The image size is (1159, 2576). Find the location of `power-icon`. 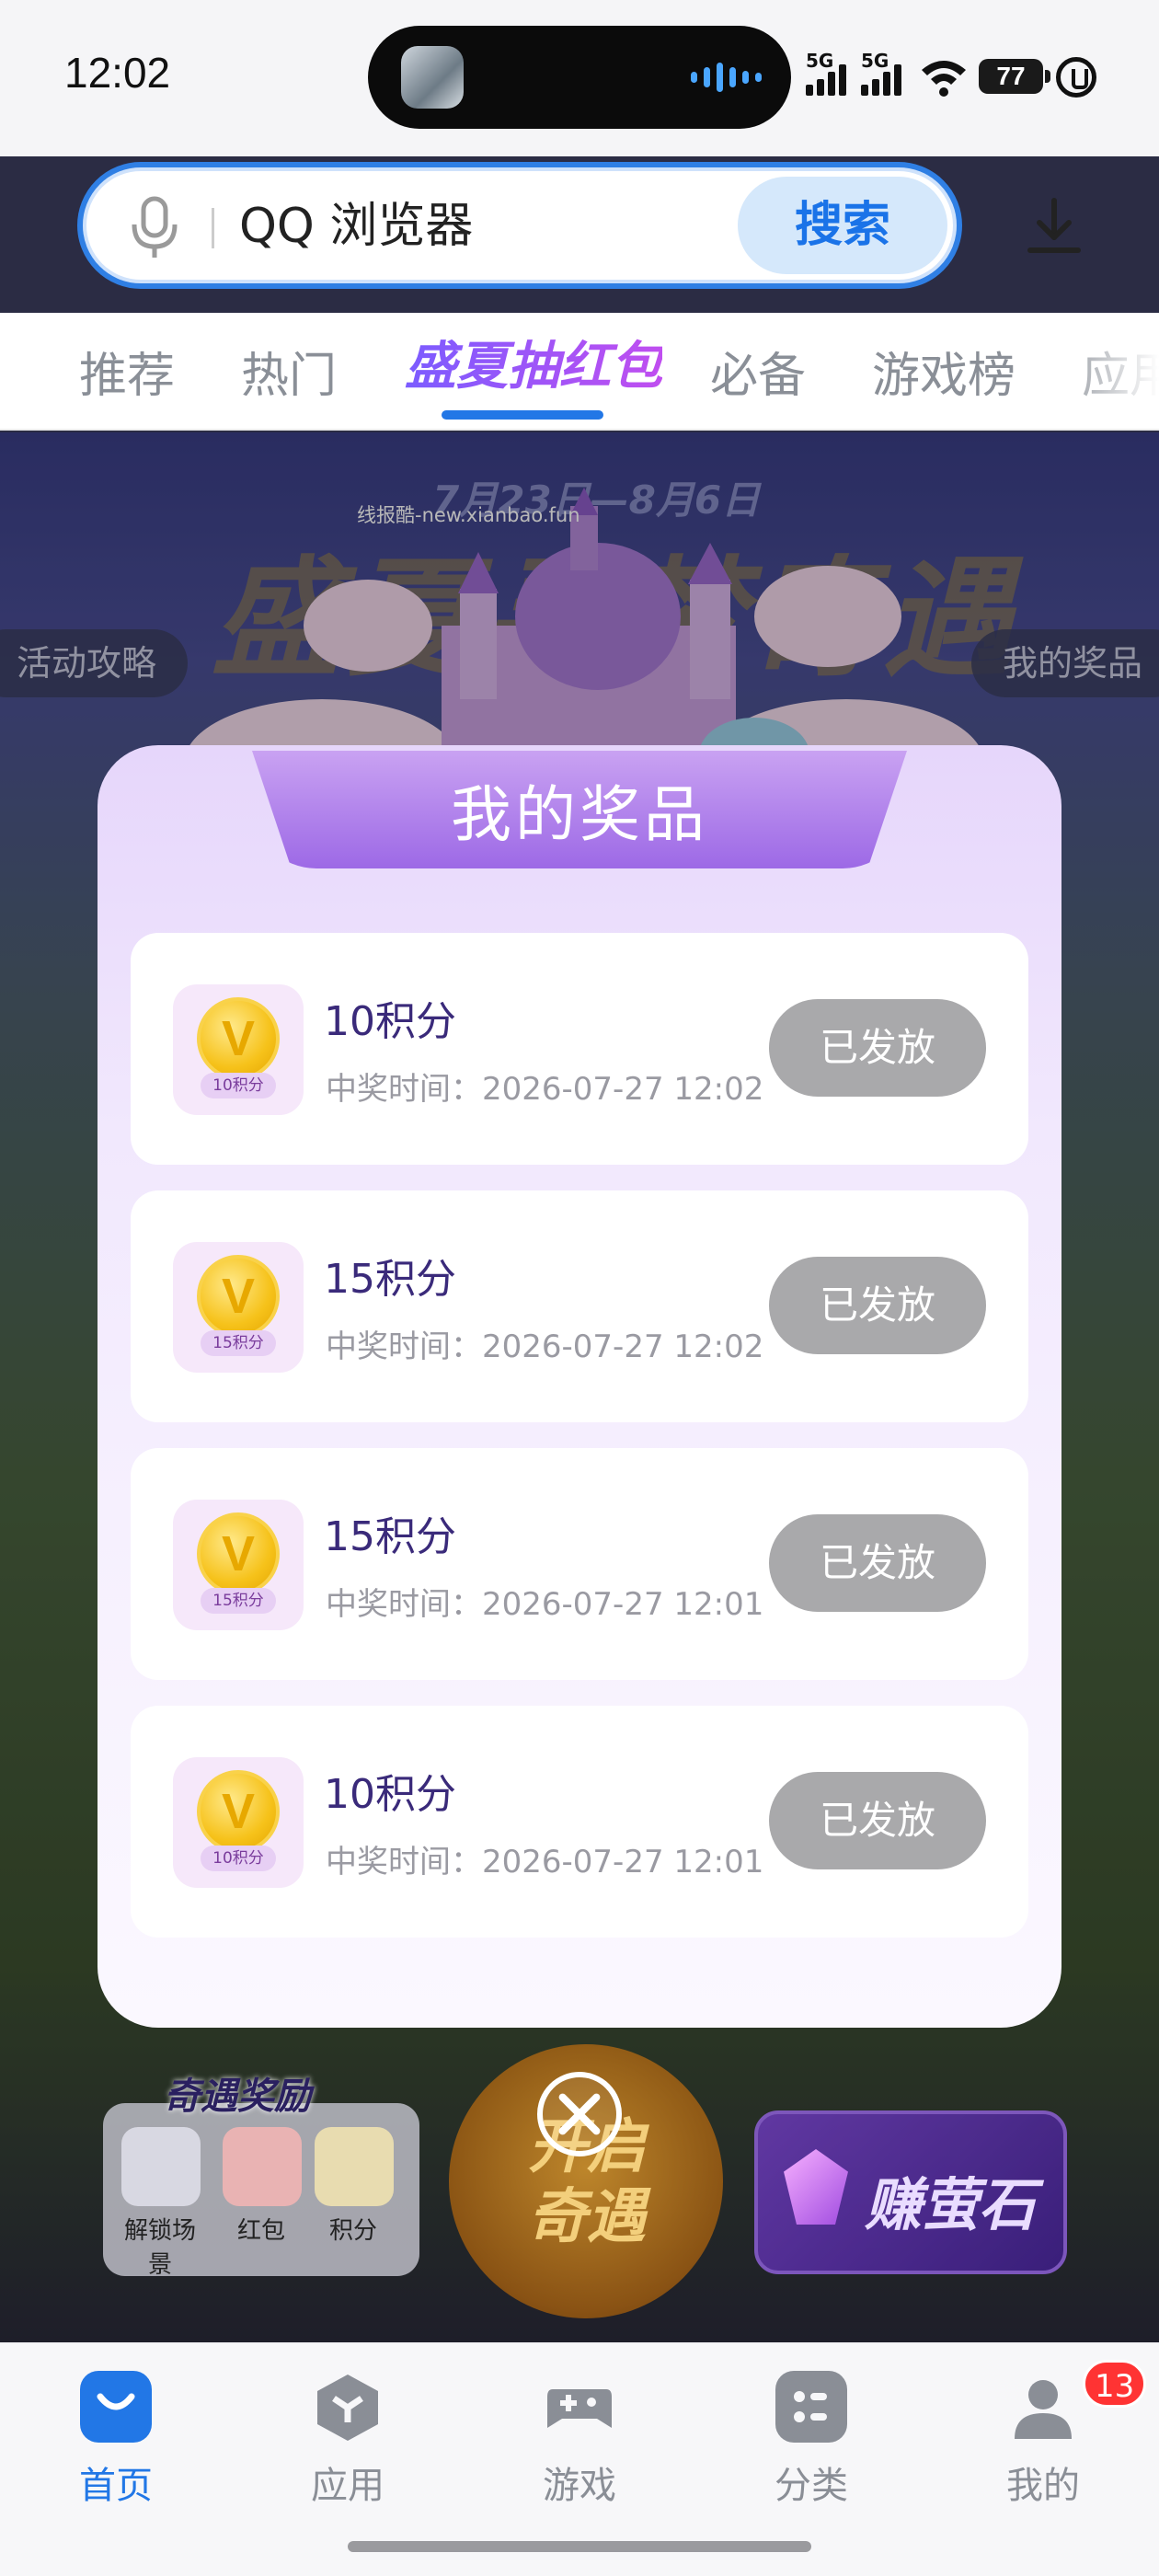

power-icon is located at coordinates (1076, 77).